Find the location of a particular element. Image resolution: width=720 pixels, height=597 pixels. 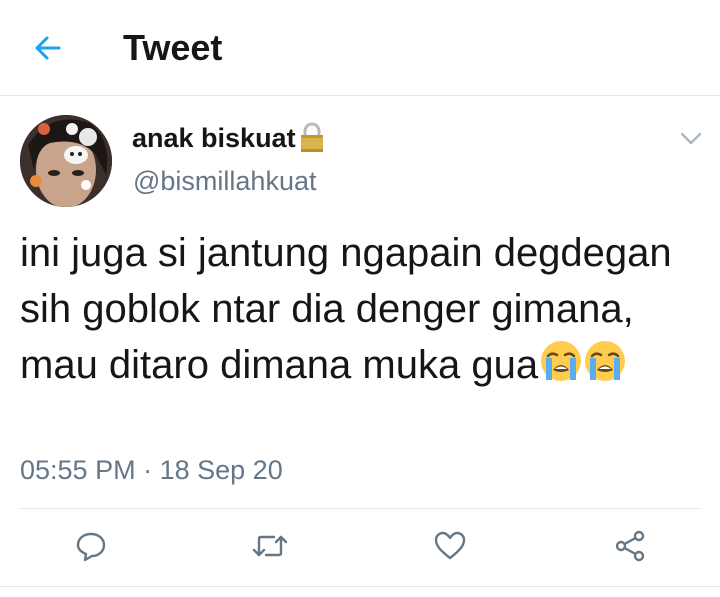

chevron-down-icon is located at coordinates (691, 138).